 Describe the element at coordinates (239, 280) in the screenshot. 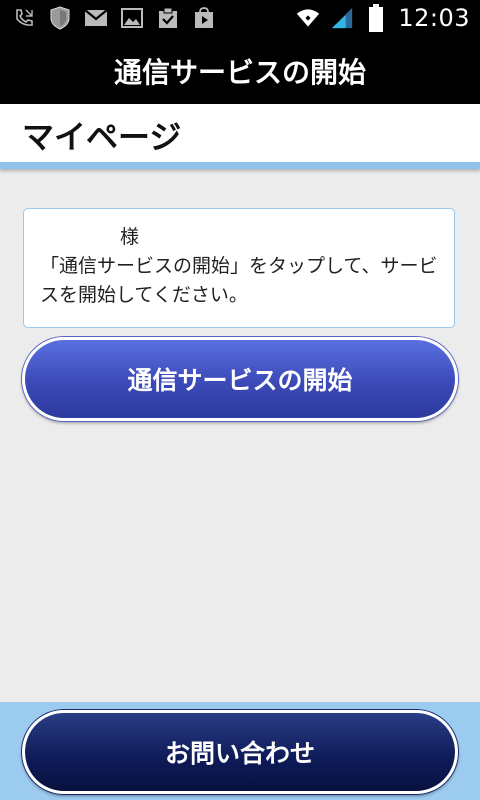

I see `message-text: 「通信サービスの開始」をタップして、サービスを開始してください。` at that location.